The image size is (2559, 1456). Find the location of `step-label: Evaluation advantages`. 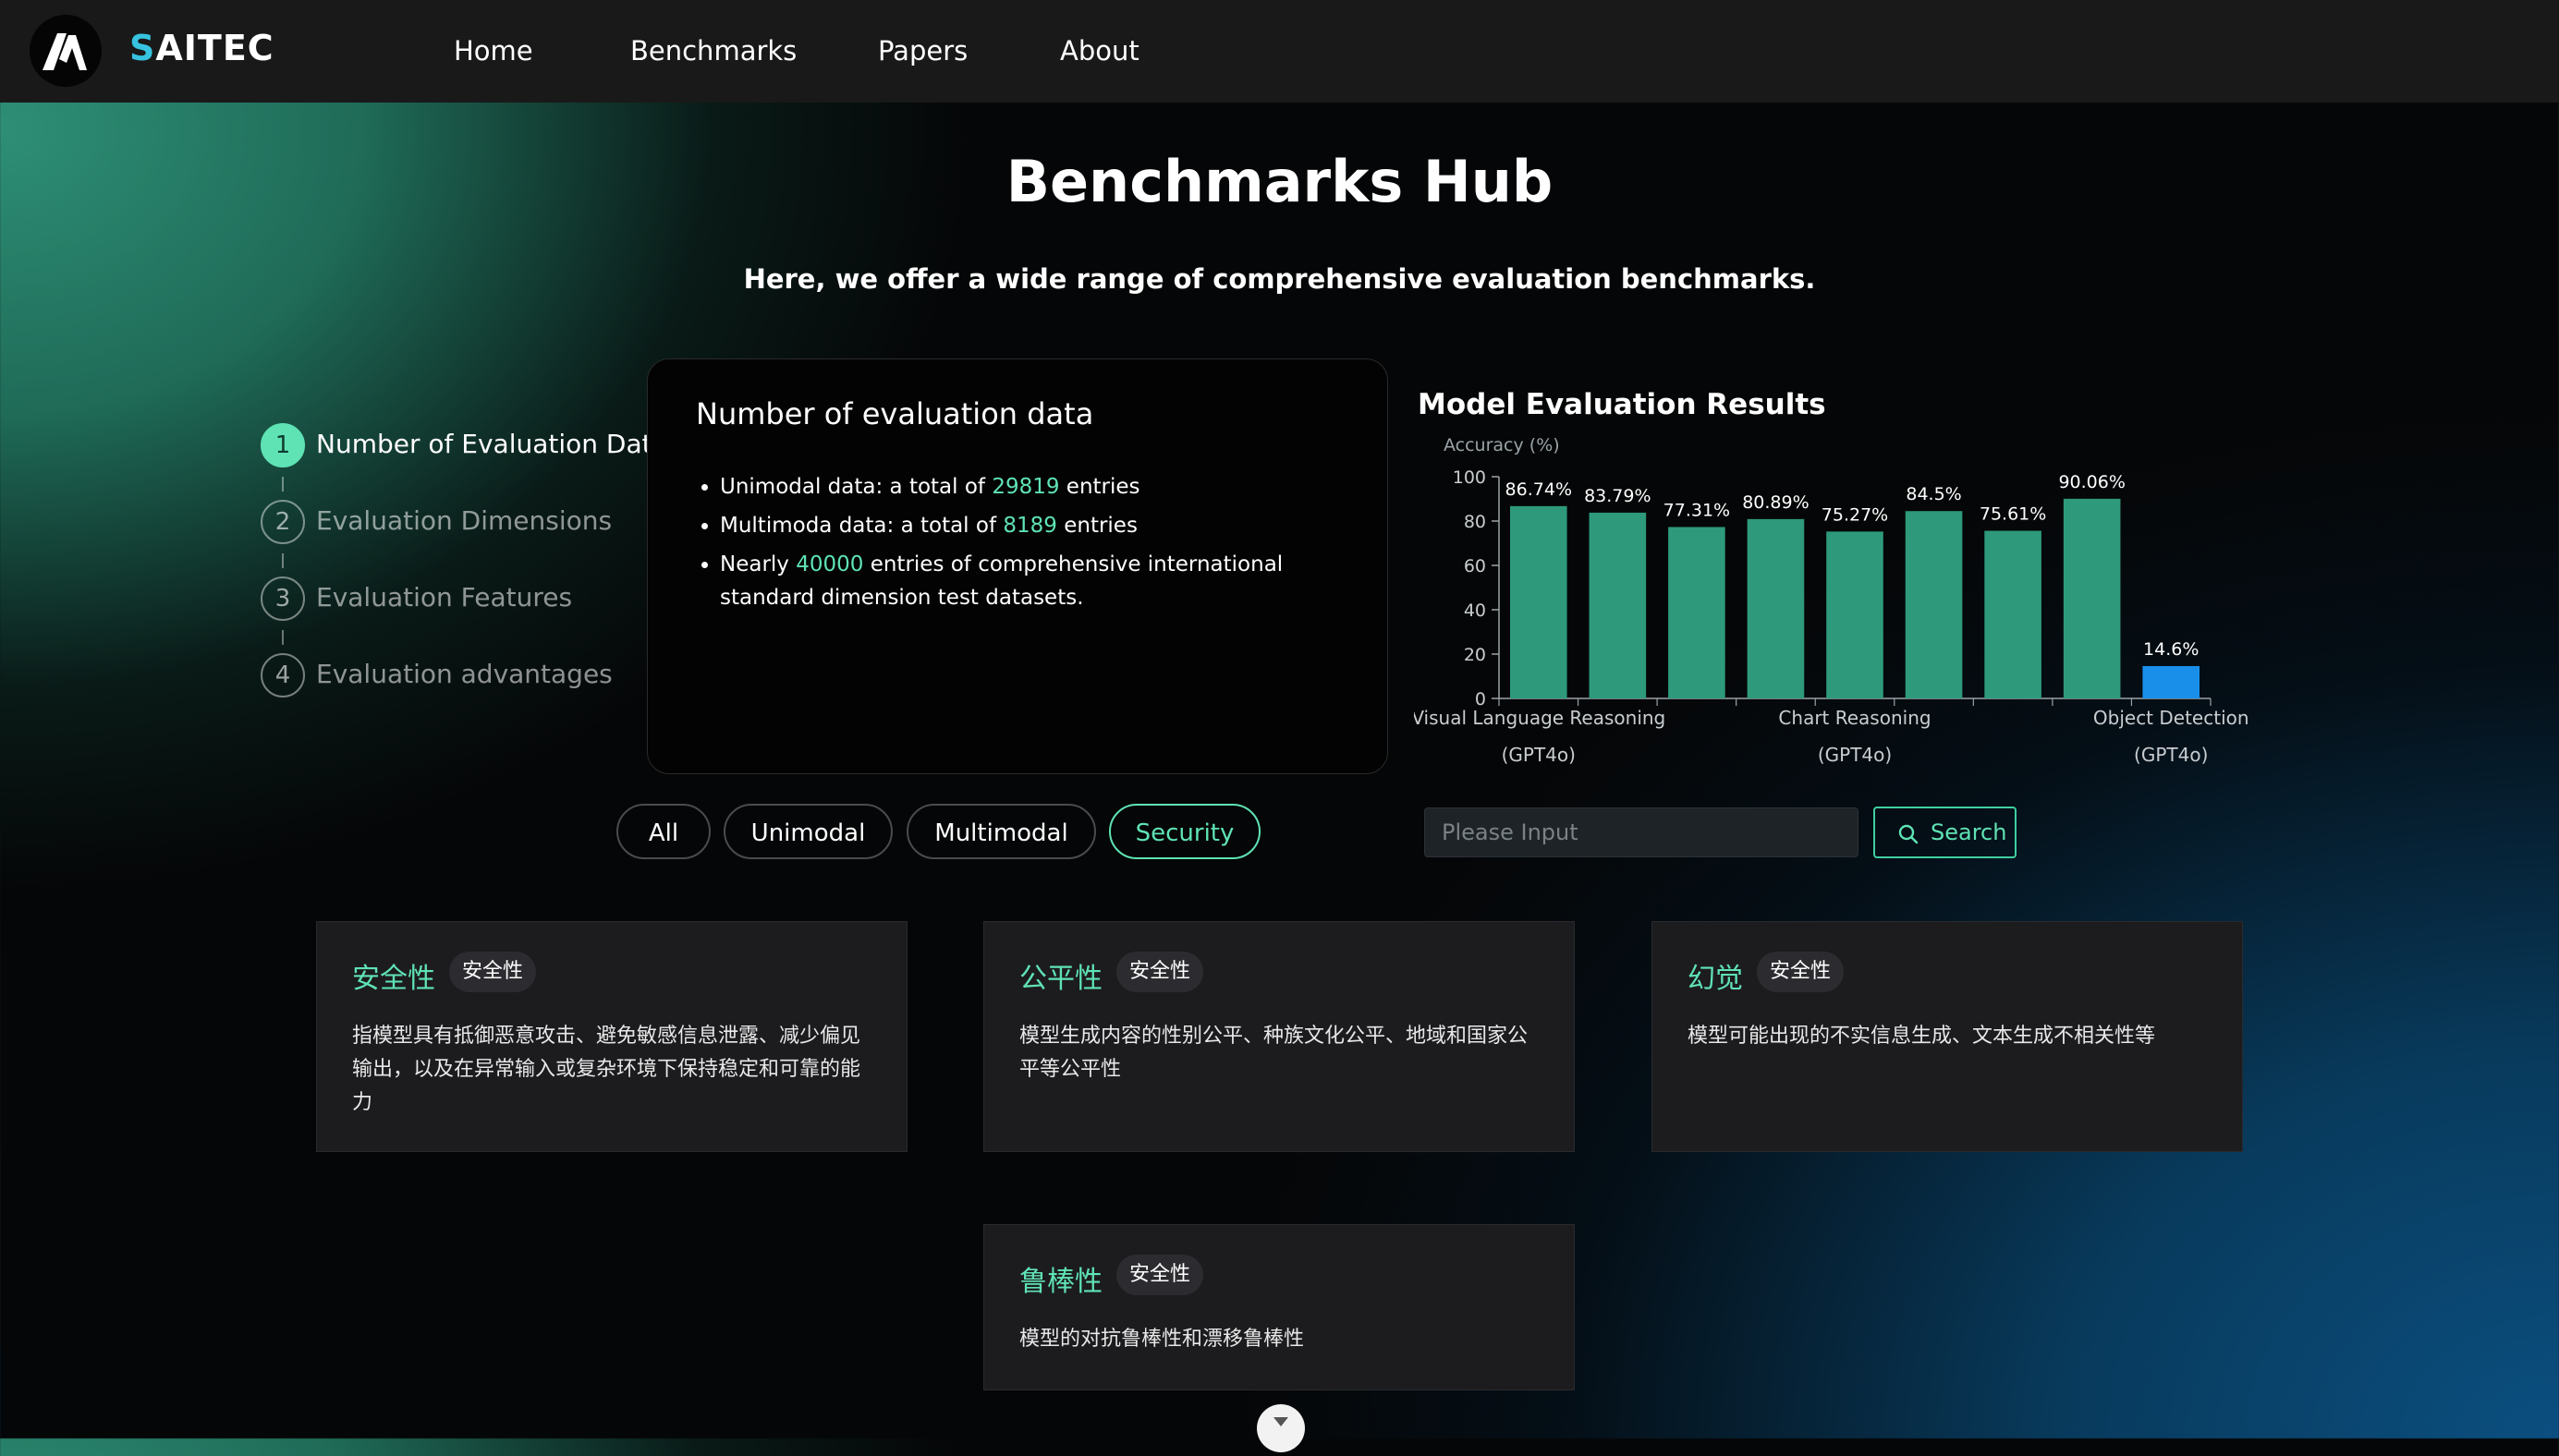

step-label: Evaluation advantages is located at coordinates (464, 674).